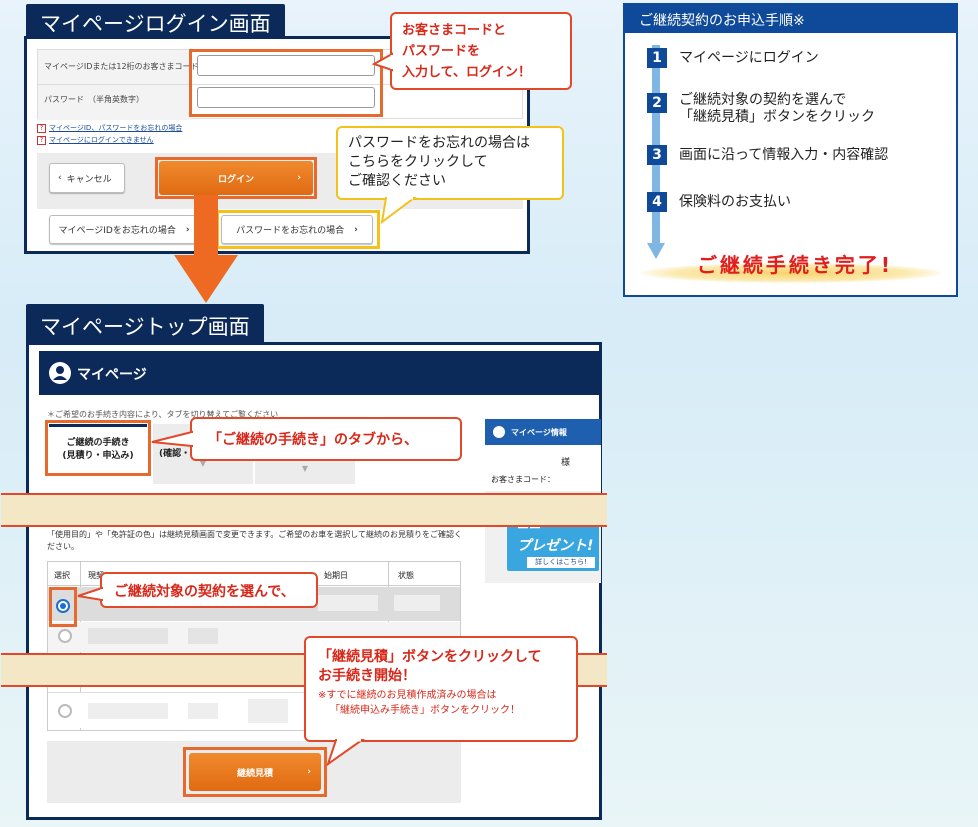 The width and height of the screenshot is (978, 827). I want to click on login-instruction-callout: お客さまコードと パスワードを 入力して、ログイン！, so click(481, 51).